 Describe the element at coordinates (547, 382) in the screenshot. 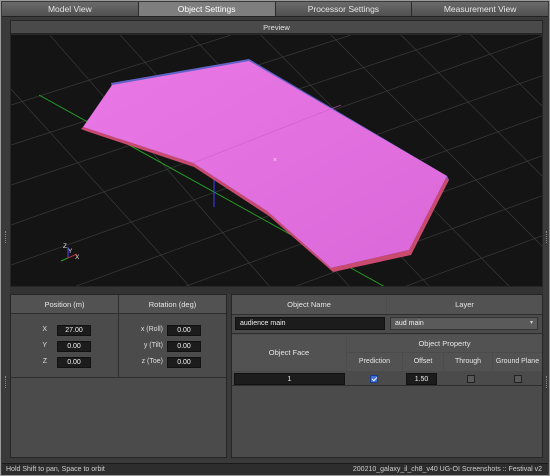

I see `right-bottom-grip` at that location.